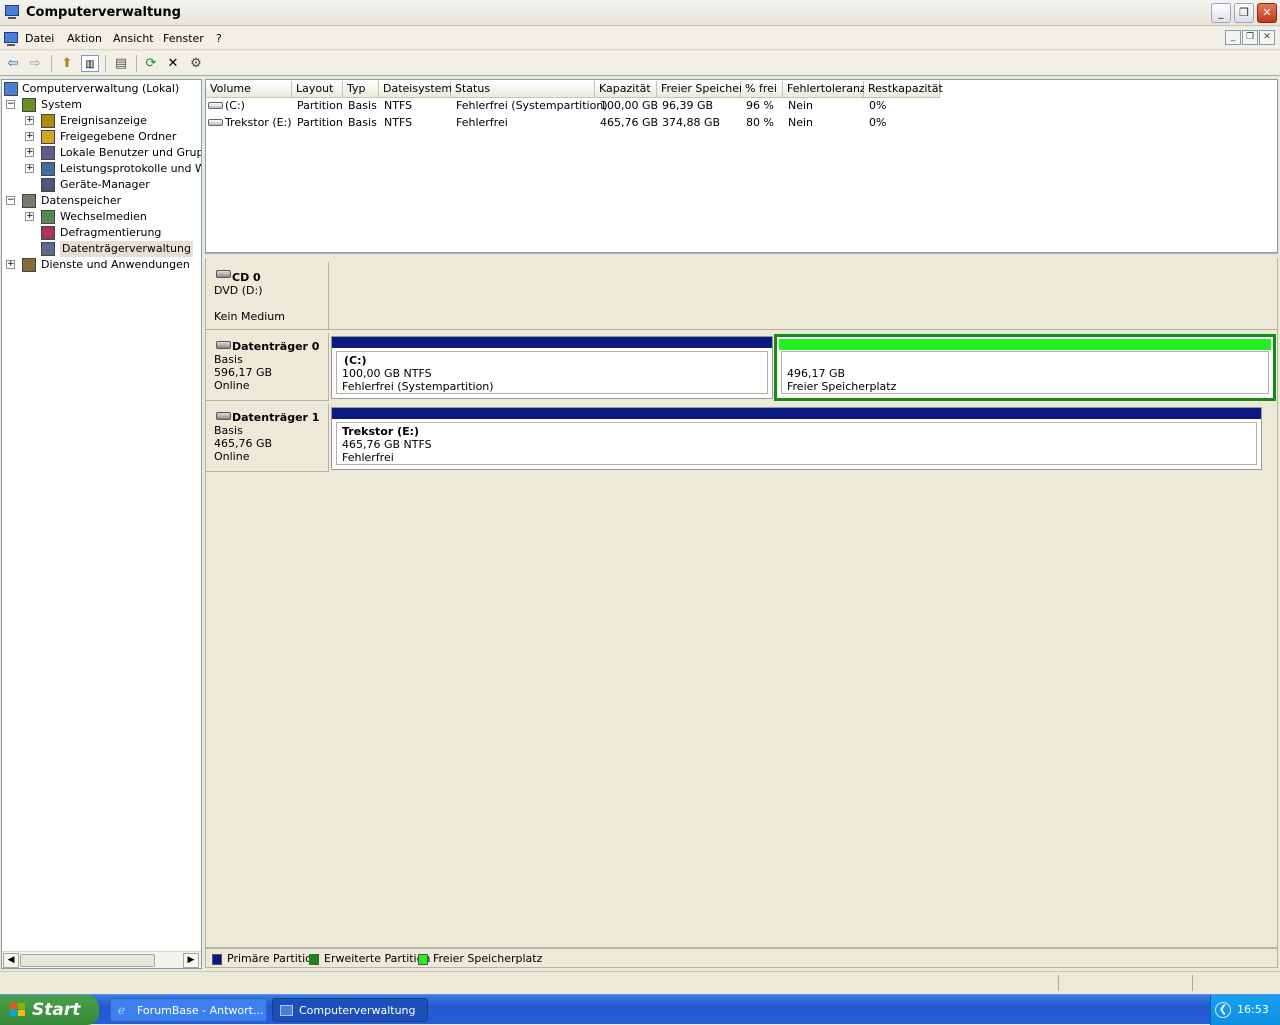  What do you see at coordinates (691, 122) in the screenshot?
I see `table-cell: 374,88 GB` at bounding box center [691, 122].